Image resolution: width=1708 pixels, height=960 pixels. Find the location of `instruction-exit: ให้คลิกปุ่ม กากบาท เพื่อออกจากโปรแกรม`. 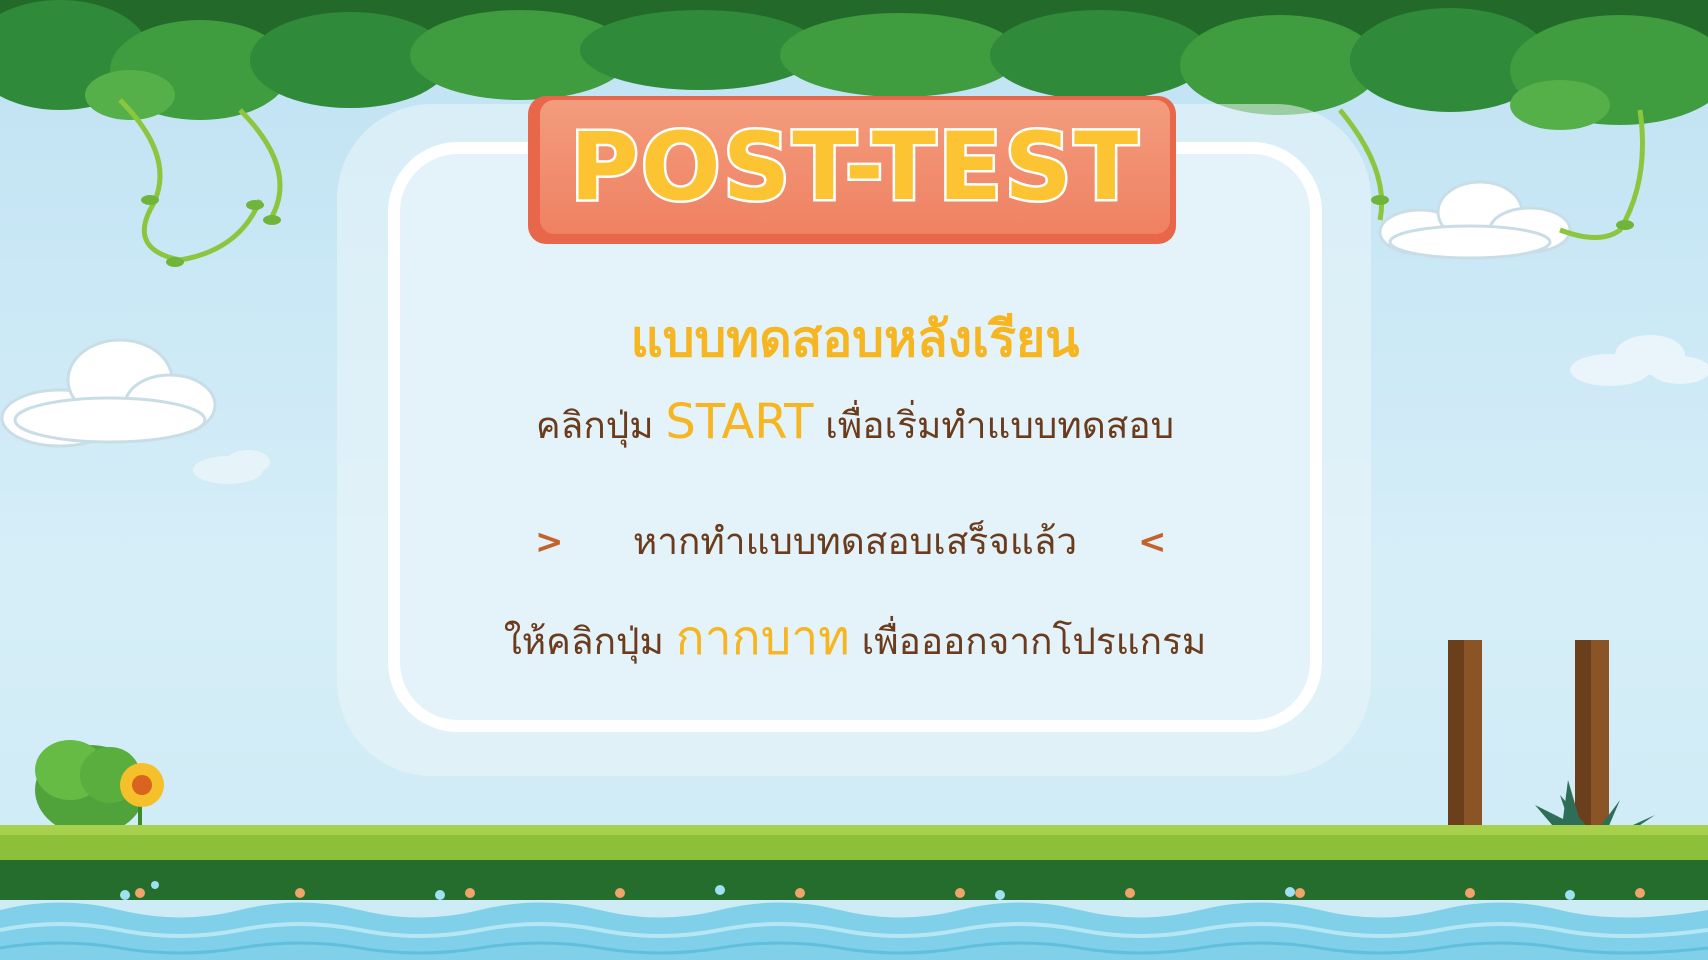

instruction-exit: ให้คลิกปุ่ม กากบาท เพื่อออกจากโปรแกรม is located at coordinates (855, 638).